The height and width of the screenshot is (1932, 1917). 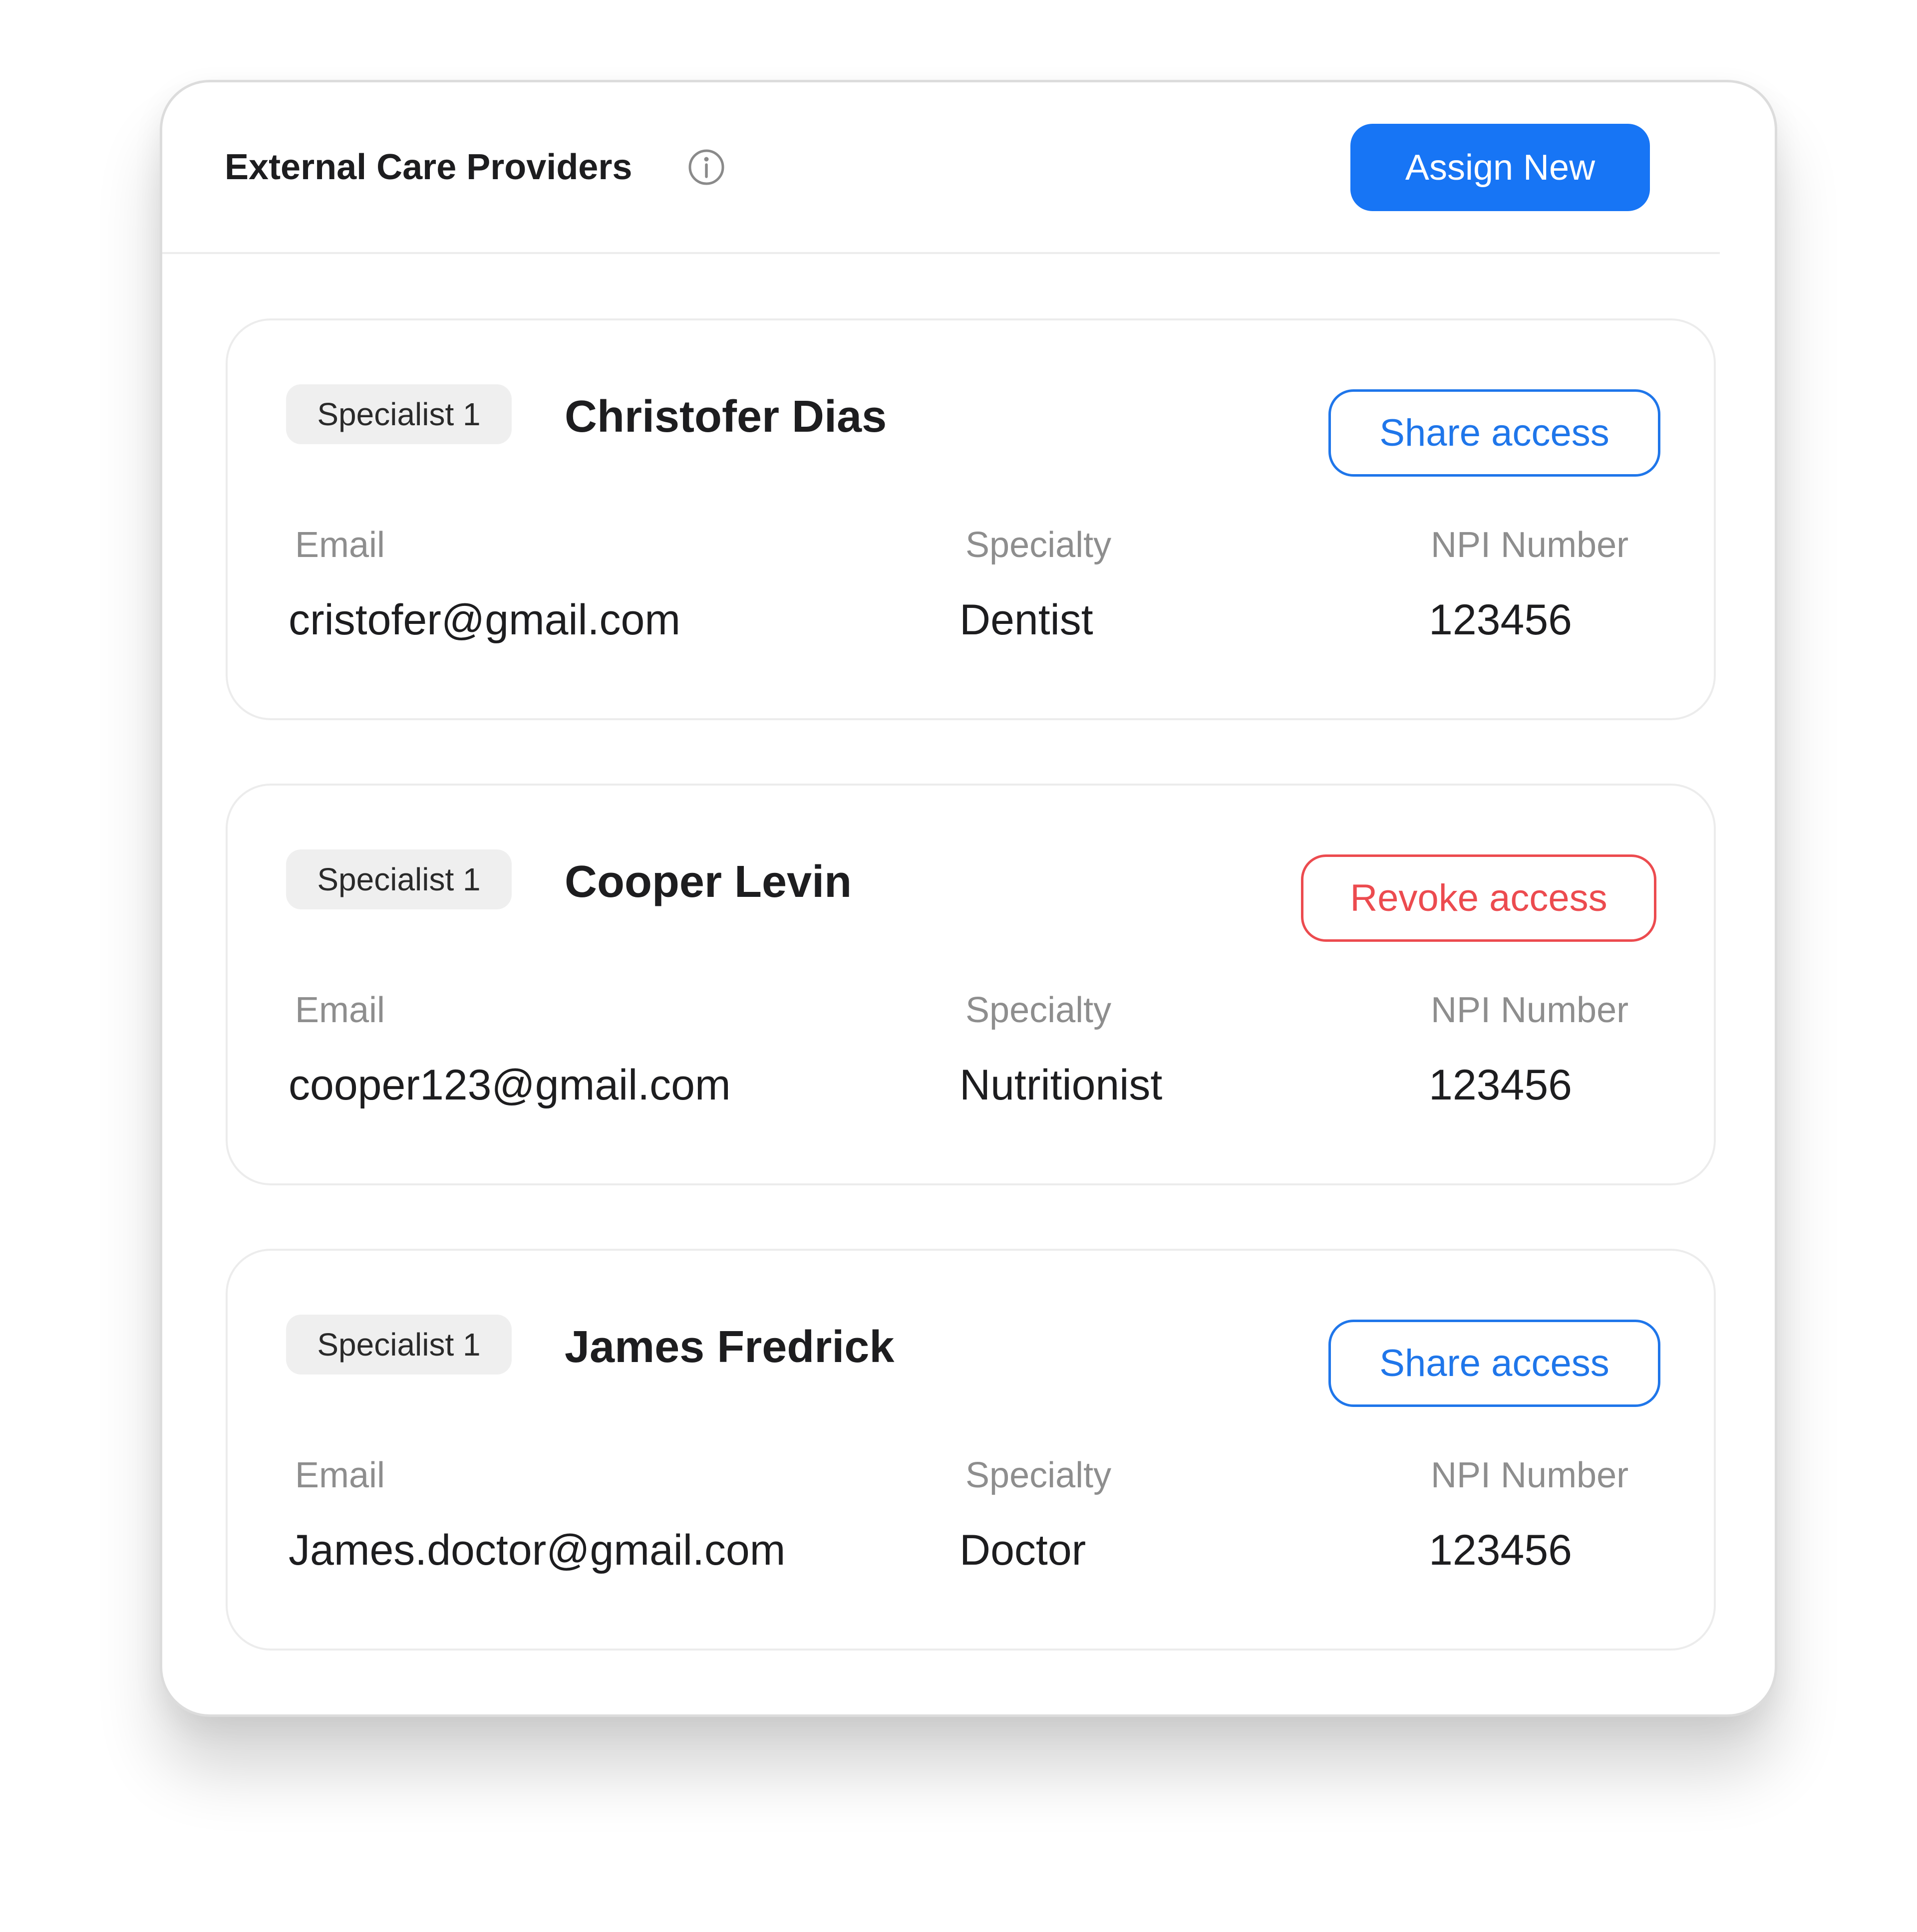 I want to click on provider-name: Cooper Levin, so click(x=708, y=881).